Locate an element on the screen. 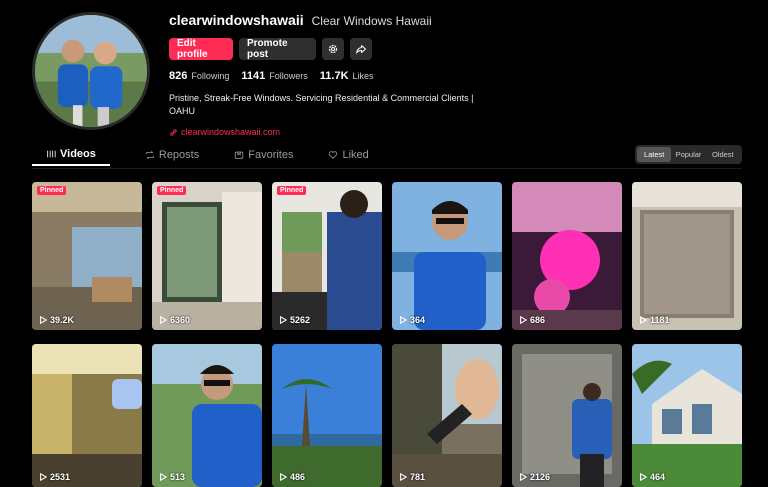 The height and width of the screenshot is (487, 768). view-count: 464 is located at coordinates (652, 477).